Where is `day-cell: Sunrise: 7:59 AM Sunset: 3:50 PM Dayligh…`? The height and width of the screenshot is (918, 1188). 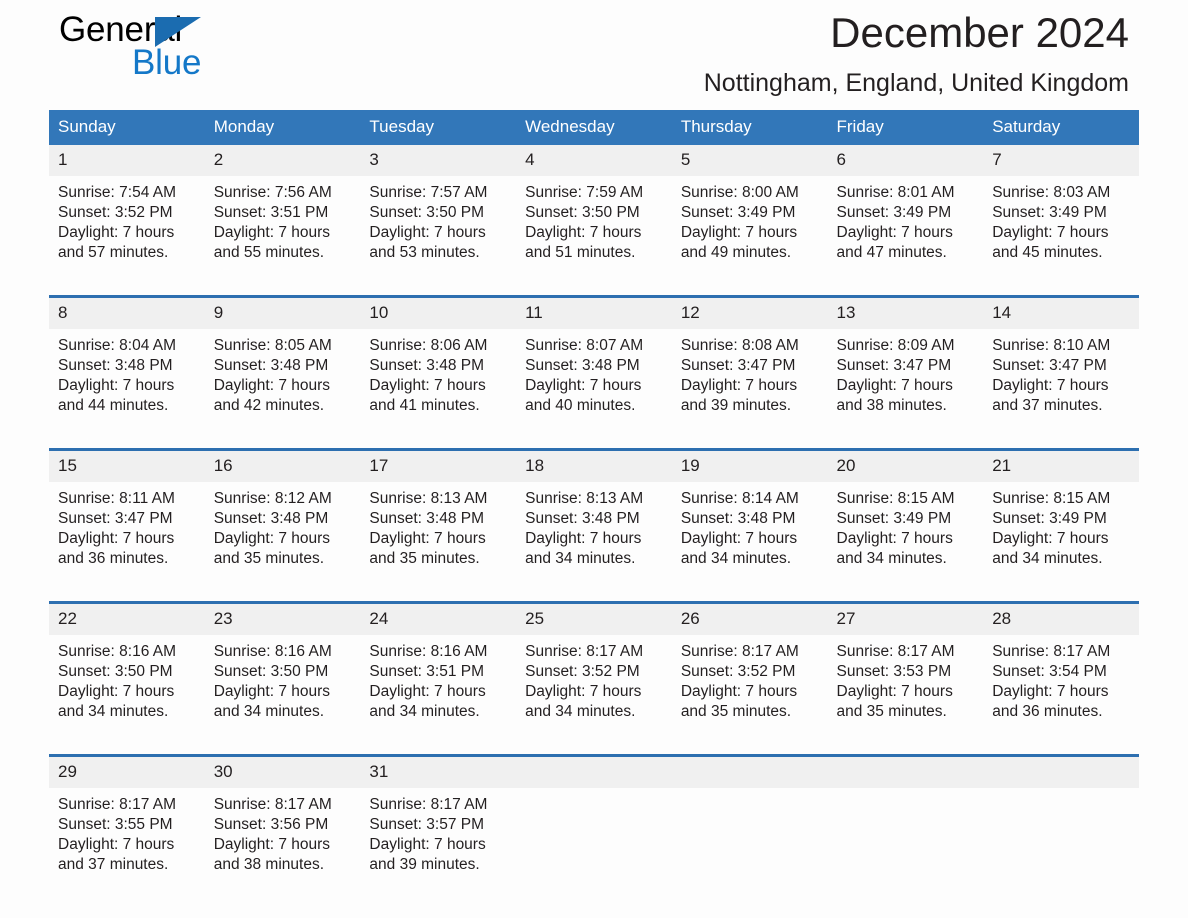
day-cell: Sunrise: 7:59 AM Sunset: 3:50 PM Dayligh… is located at coordinates (594, 227).